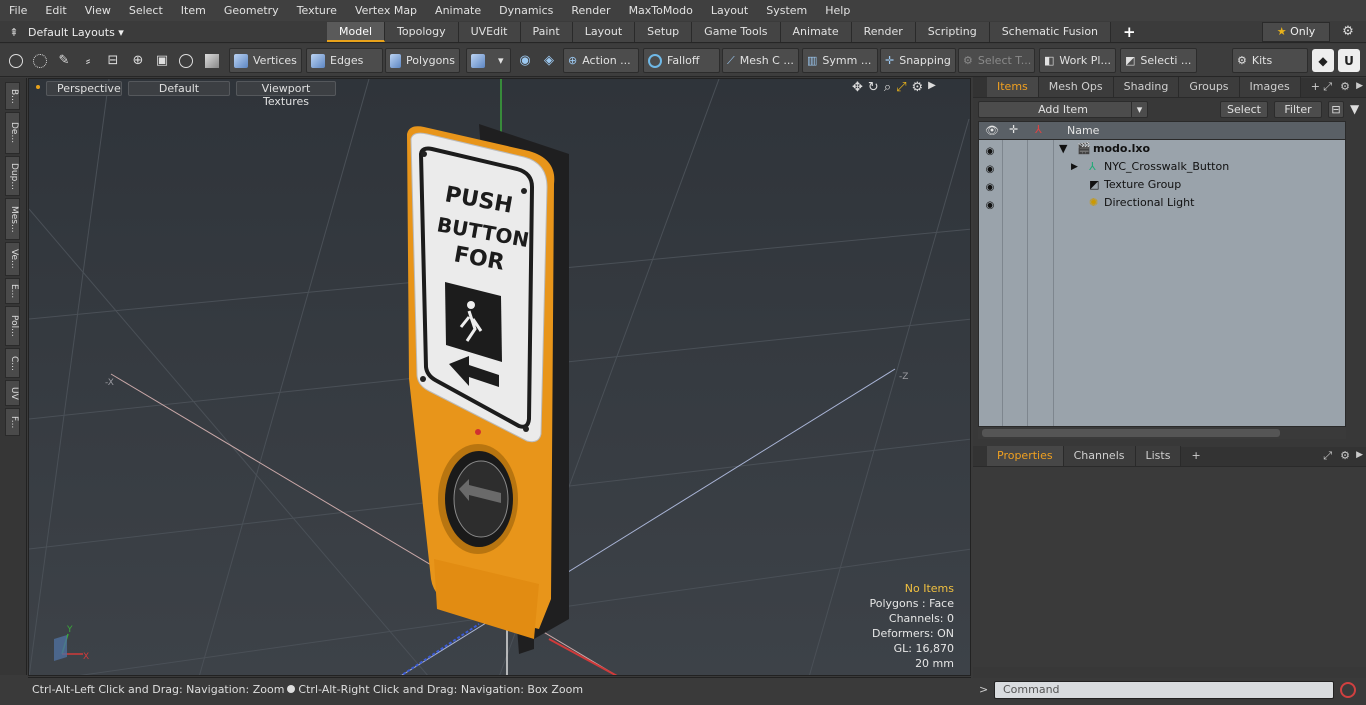 The image size is (1366, 705). Describe the element at coordinates (18, 10) in the screenshot. I see `menu-item-file: File` at that location.